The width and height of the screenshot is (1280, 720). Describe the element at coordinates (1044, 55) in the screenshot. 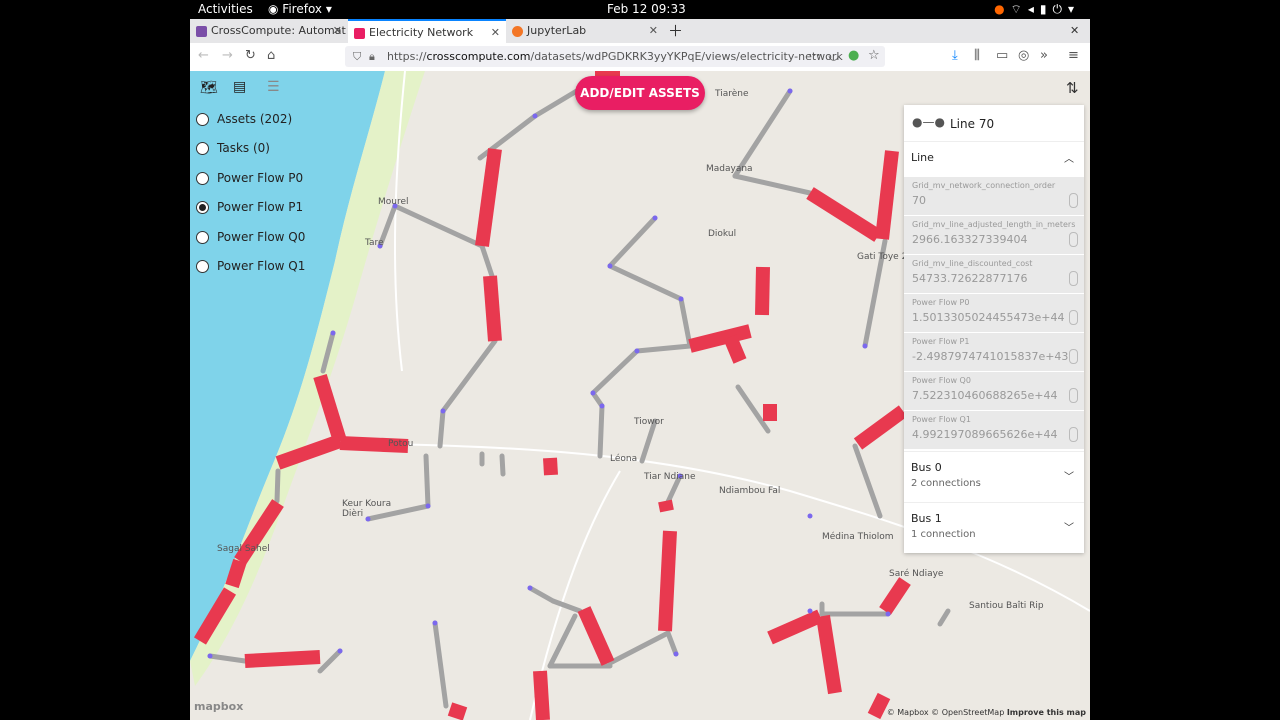

I see `overflow-icon: »` at that location.